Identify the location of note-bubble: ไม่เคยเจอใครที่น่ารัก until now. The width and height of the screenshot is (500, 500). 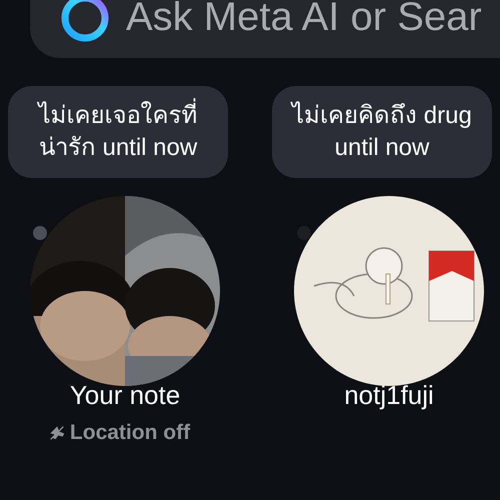
(118, 132).